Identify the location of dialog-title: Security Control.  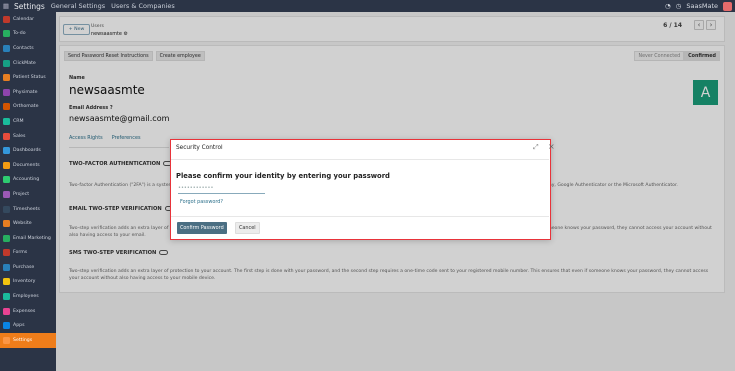
(199, 148).